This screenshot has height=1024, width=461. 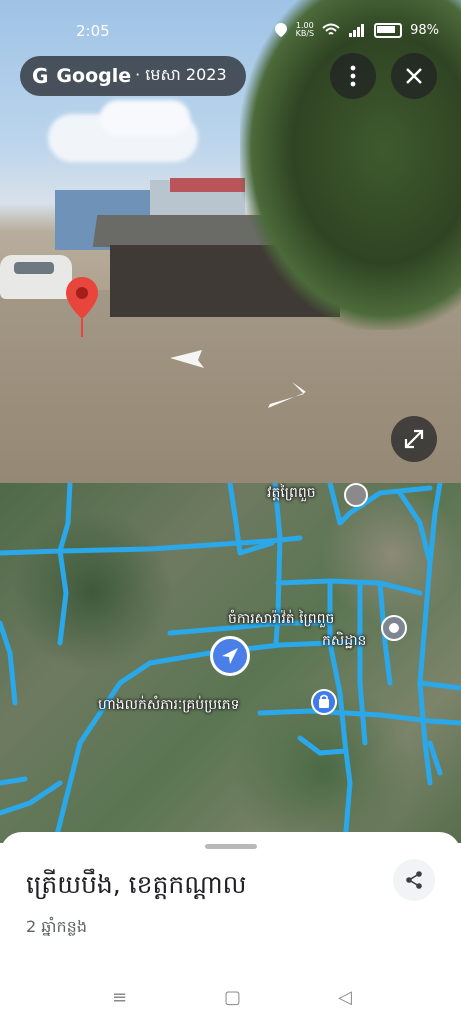 I want to click on shop-poi-icon, so click(x=324, y=702).